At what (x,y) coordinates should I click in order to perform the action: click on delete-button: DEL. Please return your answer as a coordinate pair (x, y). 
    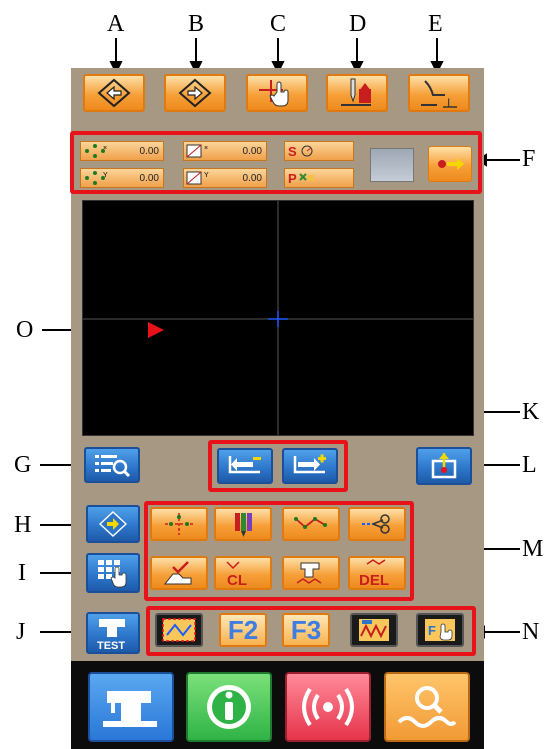
    Looking at the image, I should click on (377, 573).